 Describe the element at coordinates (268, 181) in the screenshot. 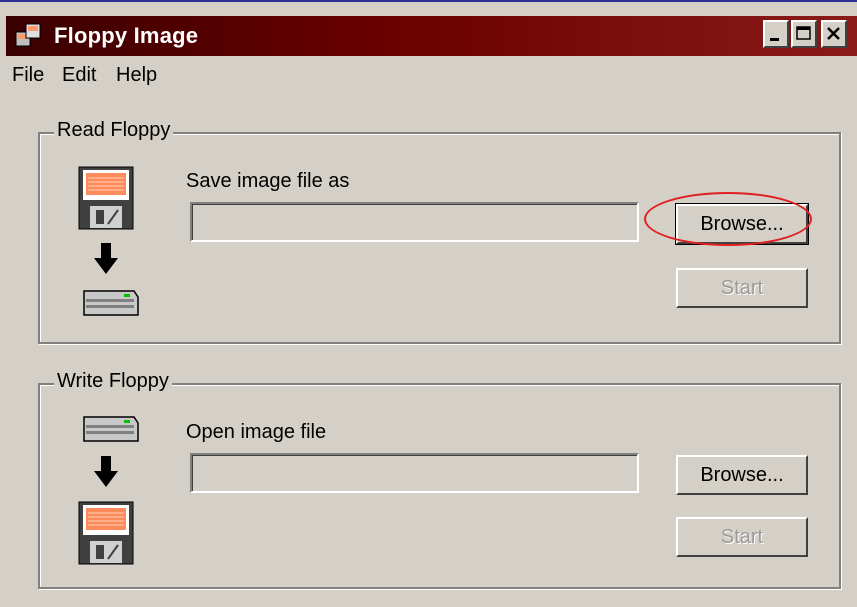

I see `save-image-label: Save image file as` at that location.